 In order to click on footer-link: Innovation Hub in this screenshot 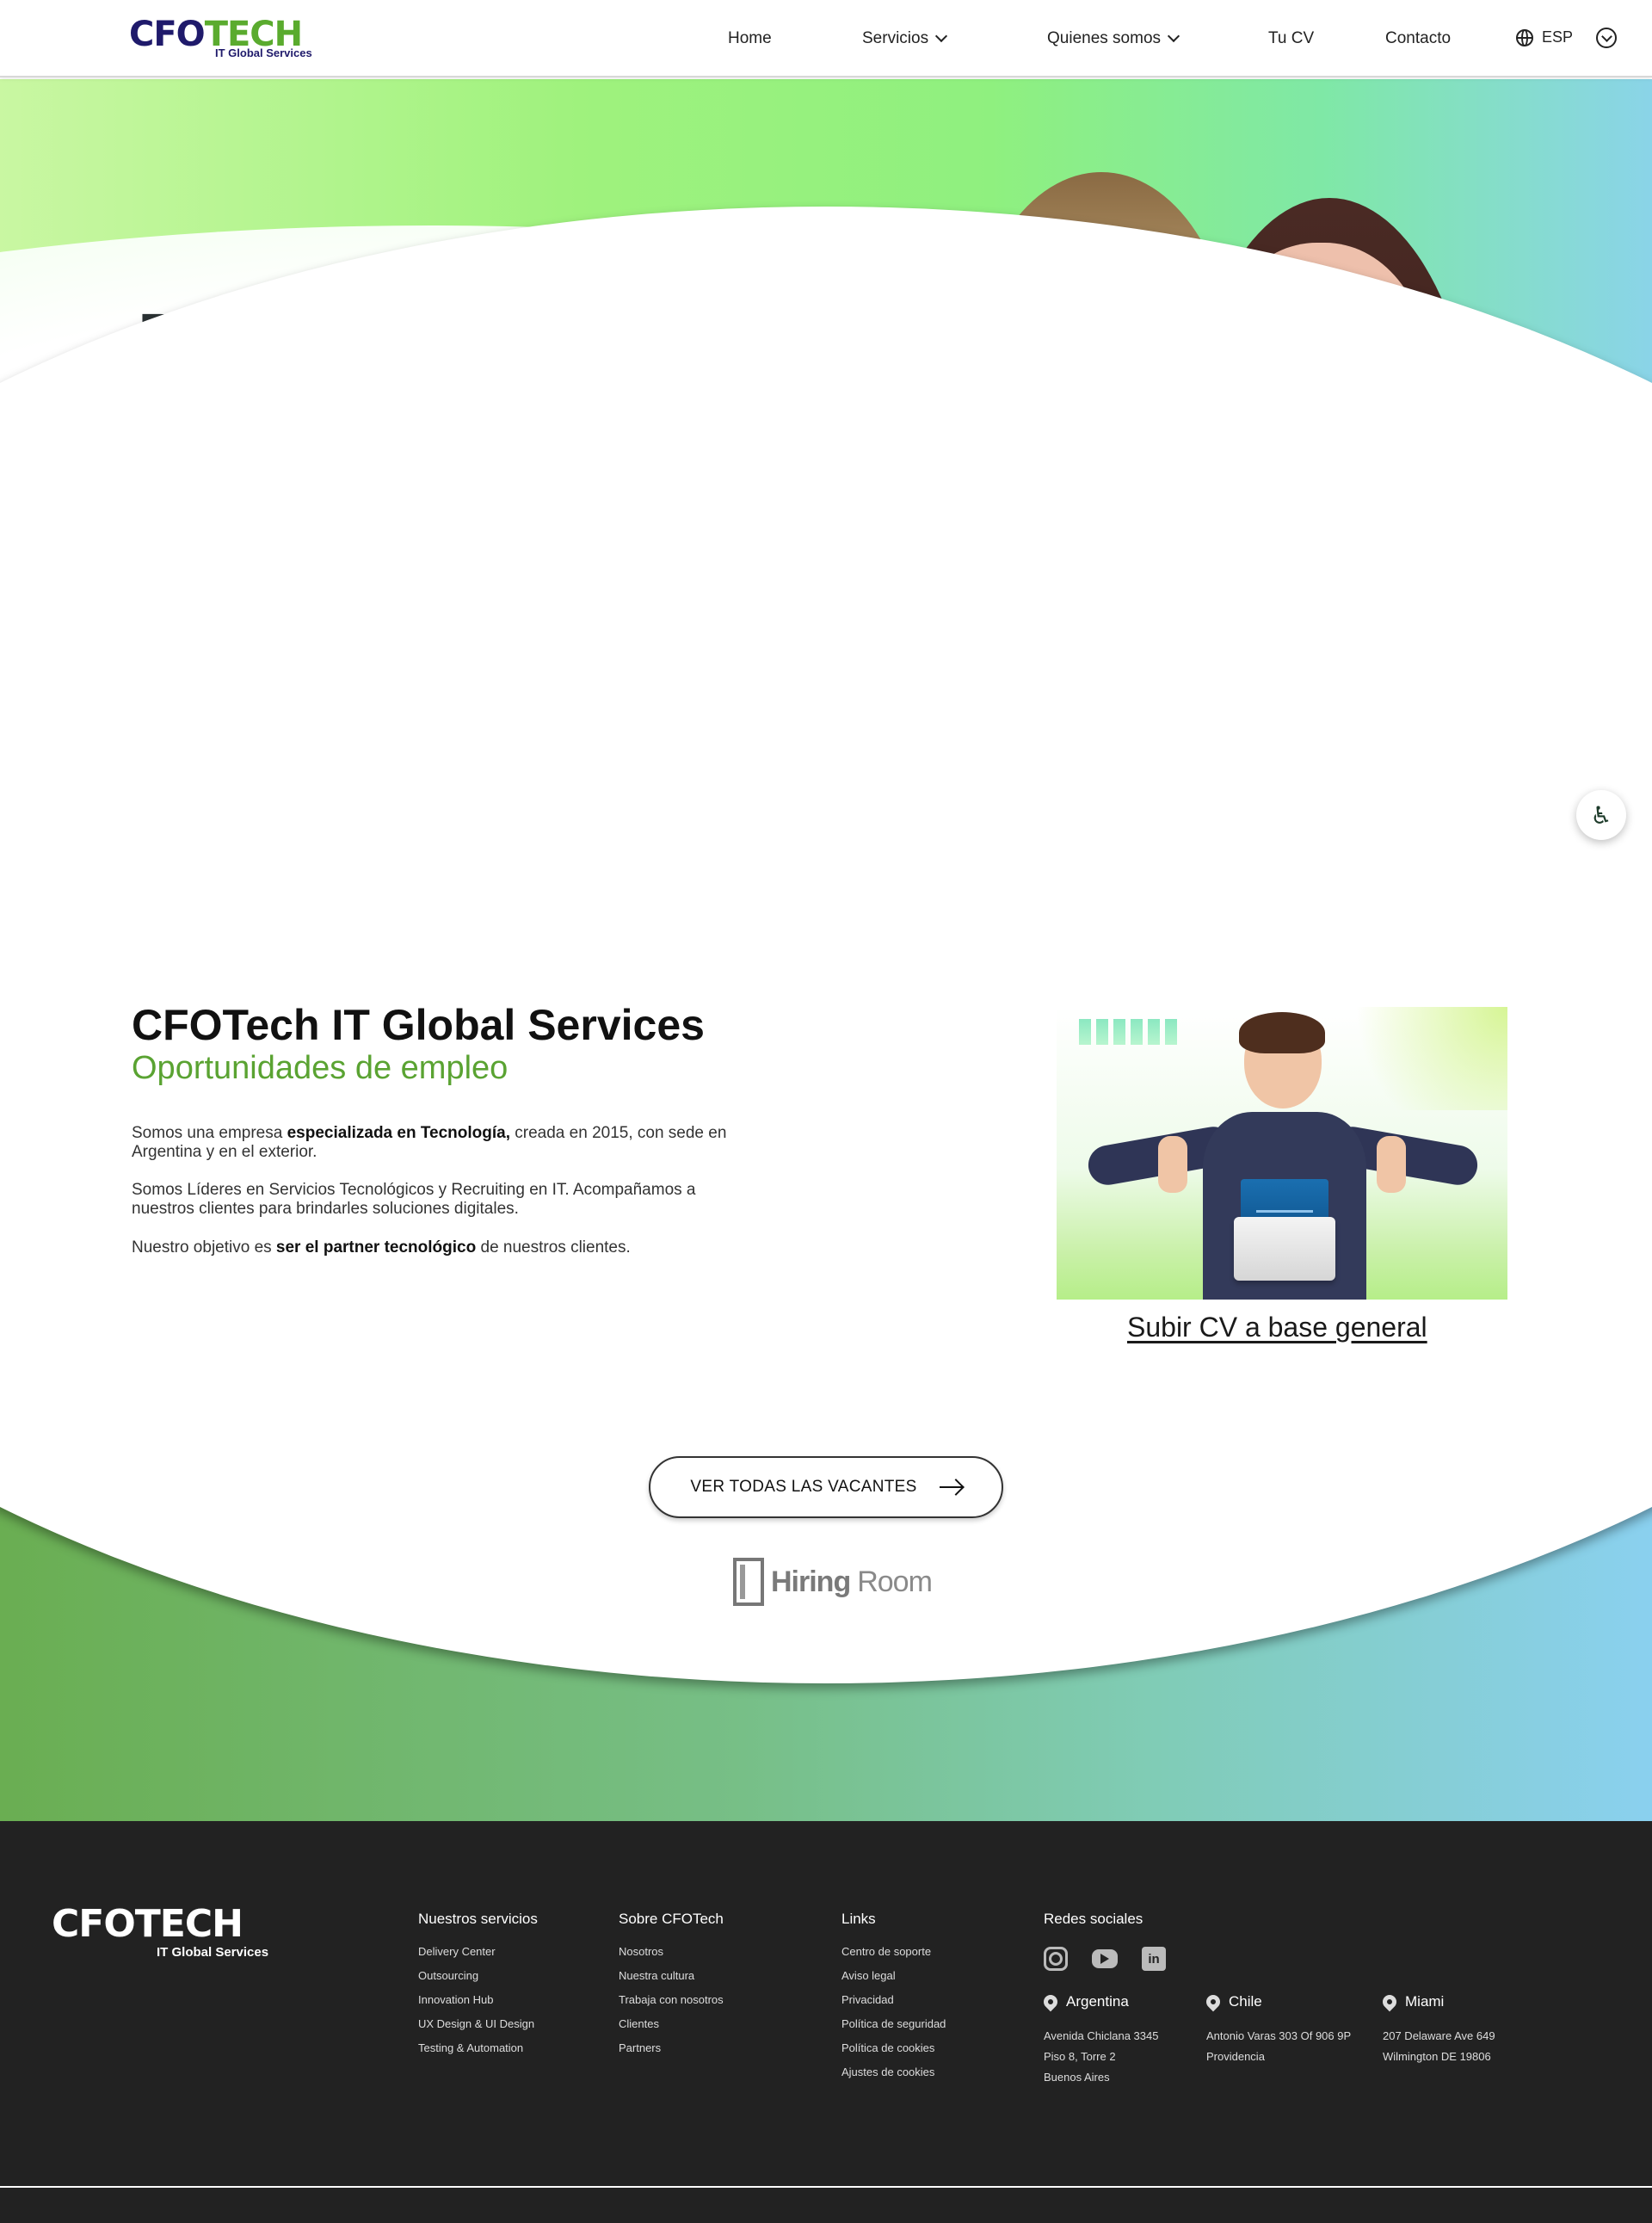, I will do `click(478, 2000)`.